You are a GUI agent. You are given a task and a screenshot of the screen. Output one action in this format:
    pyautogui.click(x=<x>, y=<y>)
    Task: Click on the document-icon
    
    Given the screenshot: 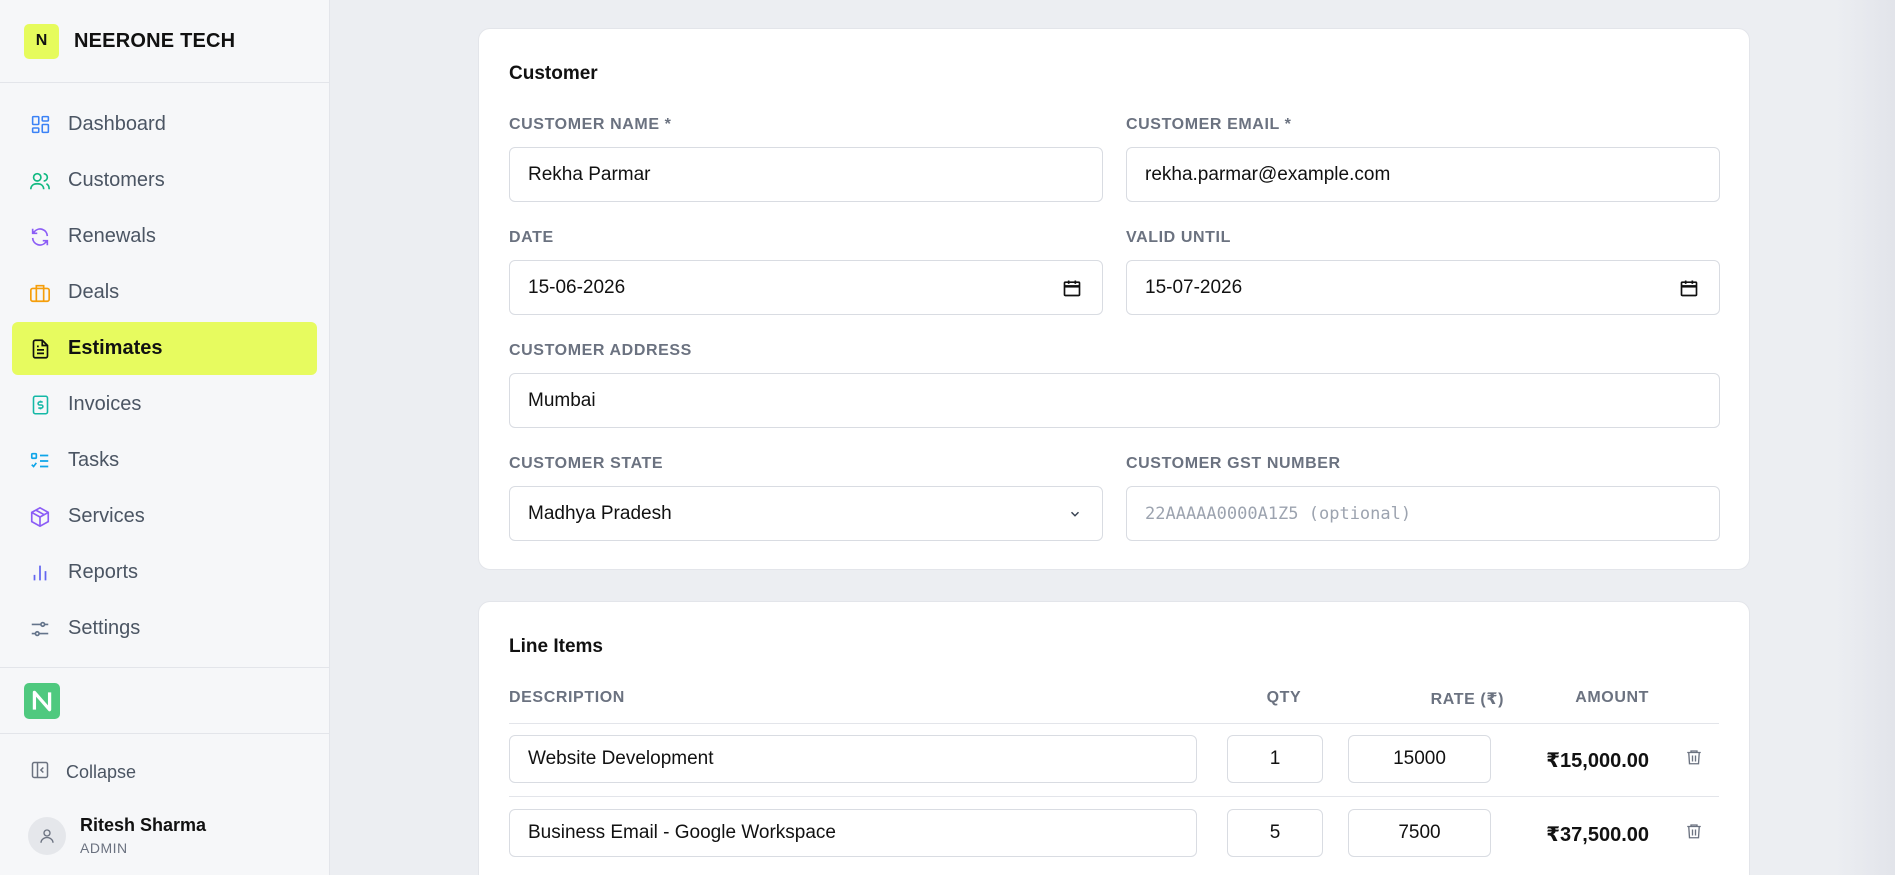 What is the action you would take?
    pyautogui.click(x=40, y=349)
    